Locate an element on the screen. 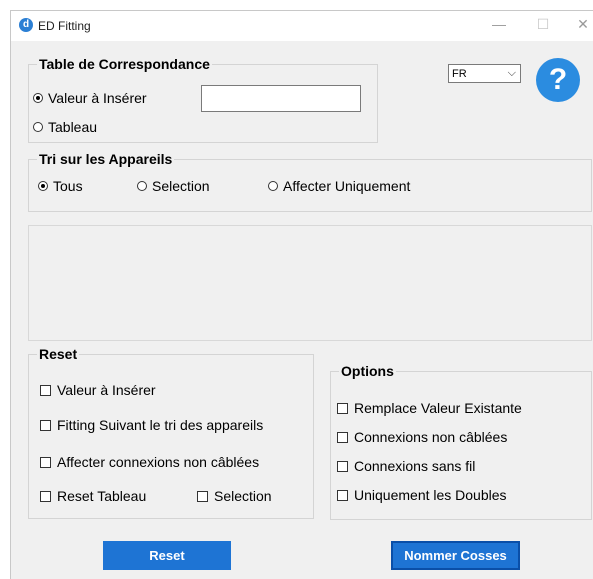 The height and width of the screenshot is (579, 593). check-remplace-valeur-label: Remplace Valeur Existante is located at coordinates (438, 408).